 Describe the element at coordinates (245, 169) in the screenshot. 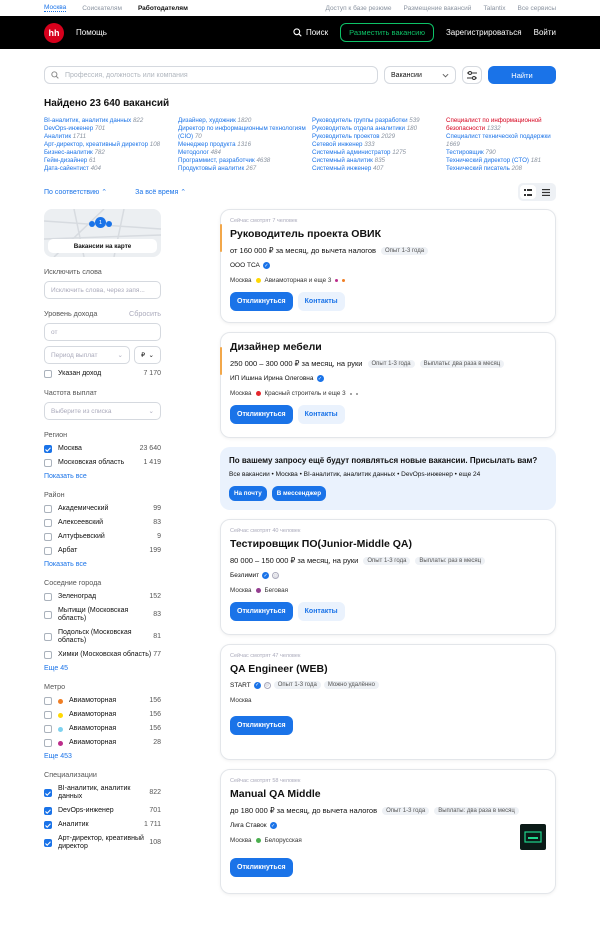

I see `profession-link: Продуктовый аналитик 267` at that location.